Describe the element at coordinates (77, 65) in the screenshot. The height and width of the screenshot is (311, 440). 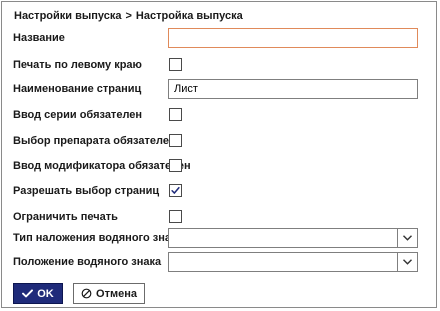
I see `print-left-label: Печать по левому краю` at that location.